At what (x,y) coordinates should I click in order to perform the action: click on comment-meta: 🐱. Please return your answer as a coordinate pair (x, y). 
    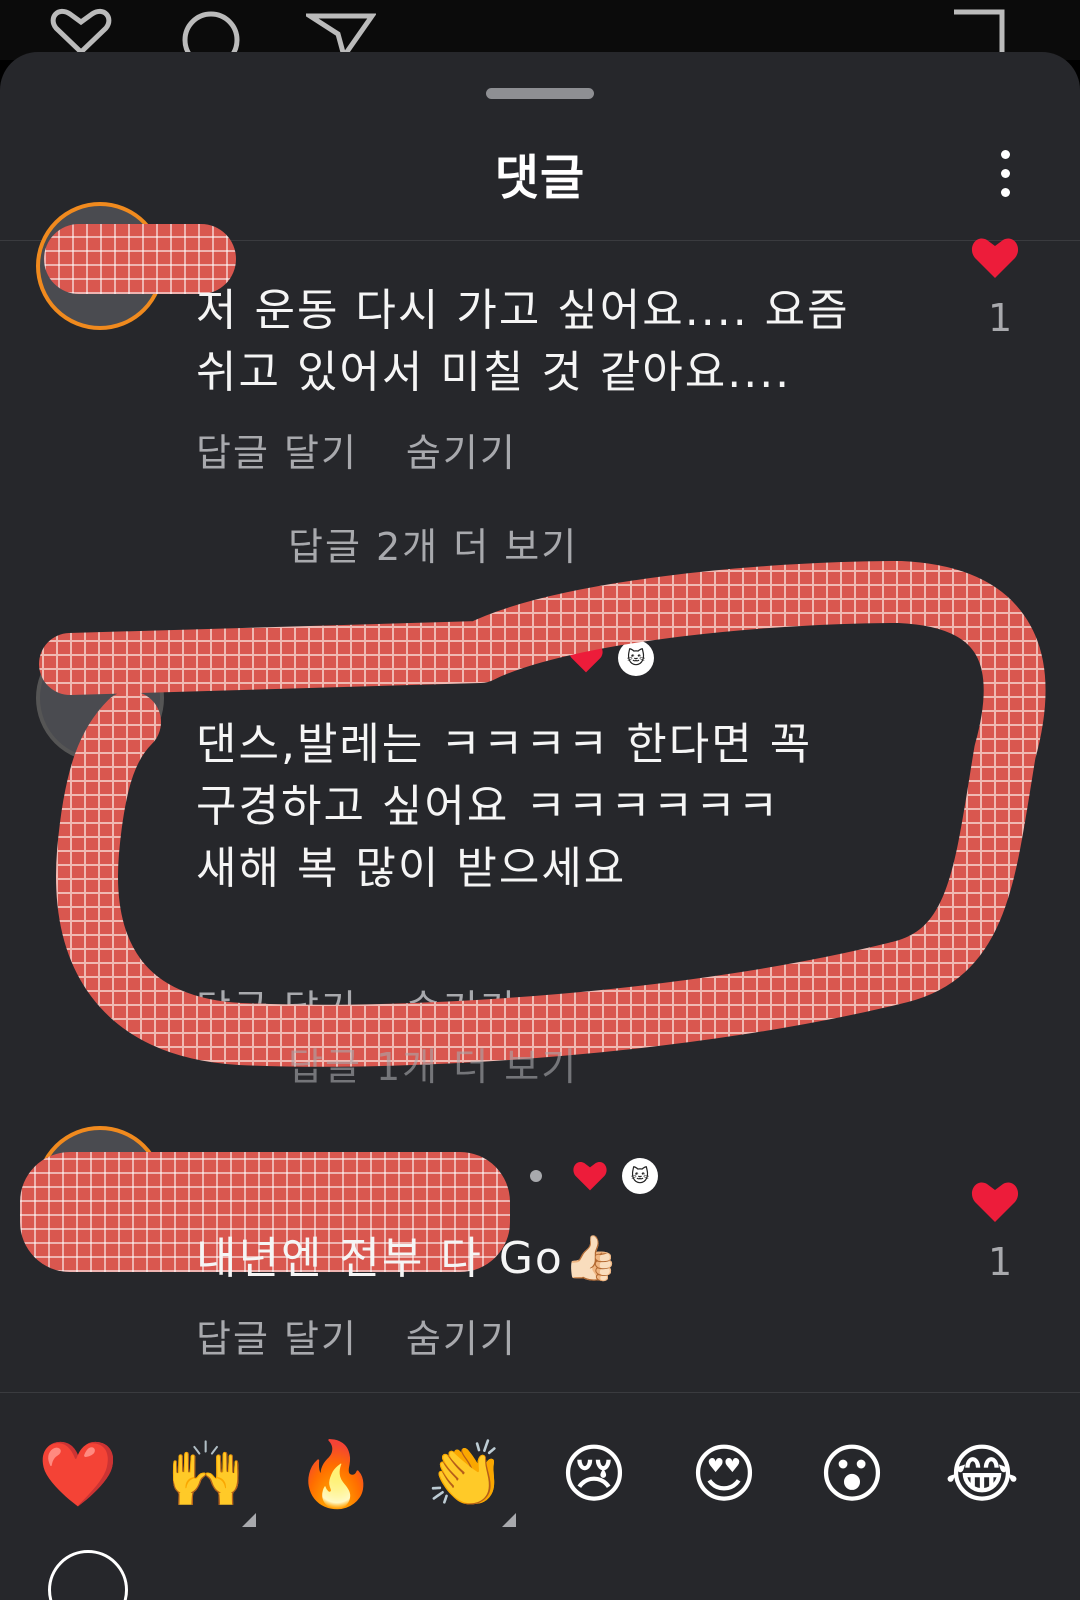
    Looking at the image, I should click on (594, 1176).